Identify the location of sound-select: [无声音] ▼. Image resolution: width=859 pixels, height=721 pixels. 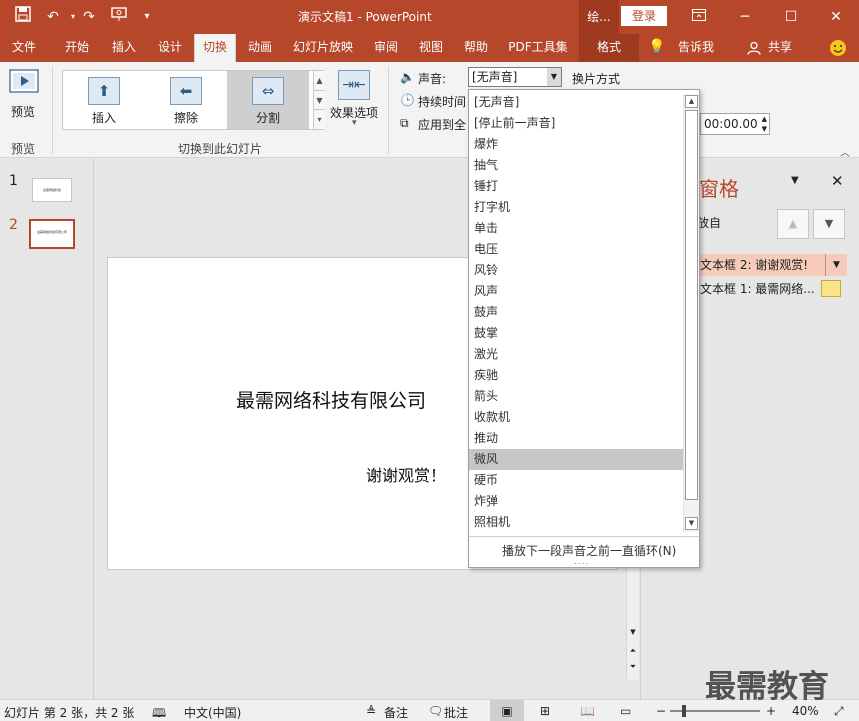
(515, 77).